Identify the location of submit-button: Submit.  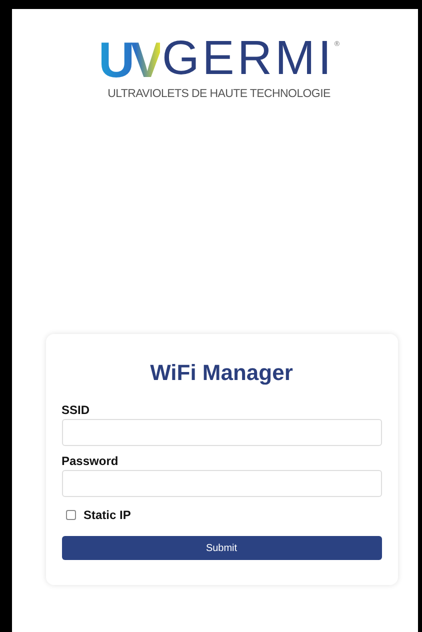
(222, 548).